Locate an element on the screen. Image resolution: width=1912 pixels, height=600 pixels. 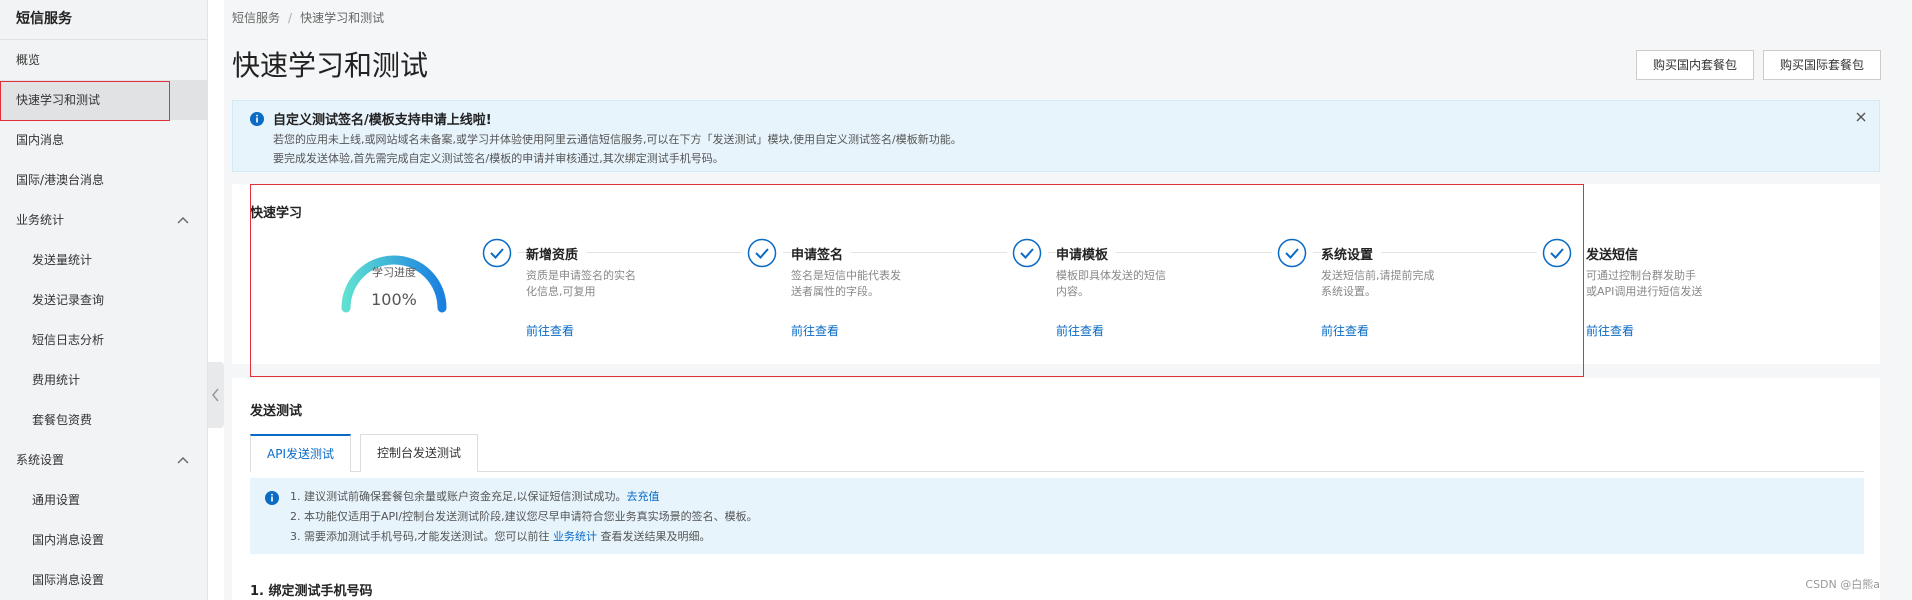
notice-title: 自定义测试签名/模板支持申请上线啦! is located at coordinates (382, 120).